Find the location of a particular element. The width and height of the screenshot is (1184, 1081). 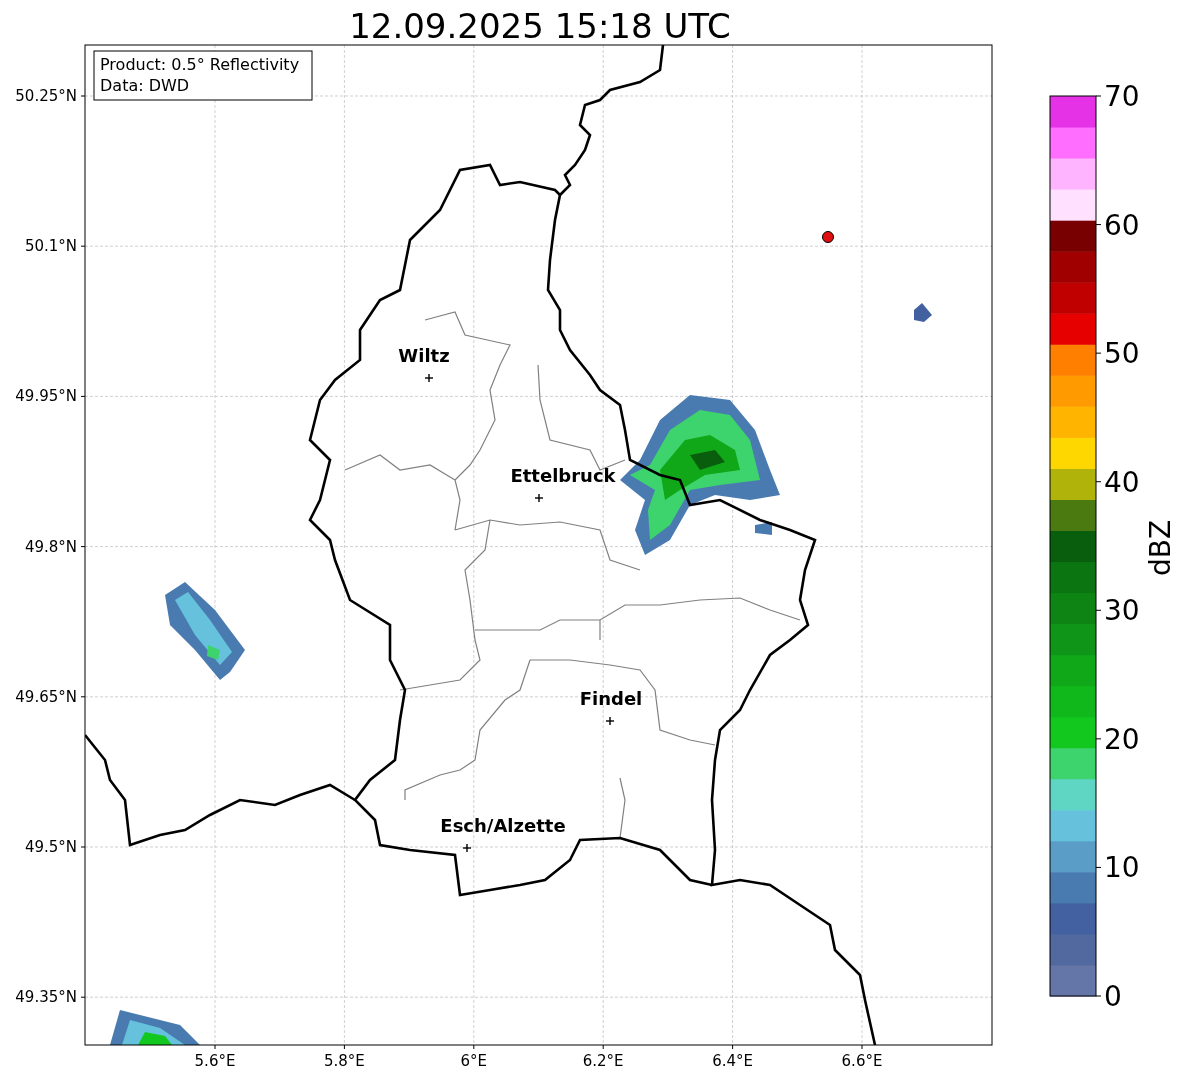

colorbar-tick-label: 50 is located at coordinates (1122, 354).